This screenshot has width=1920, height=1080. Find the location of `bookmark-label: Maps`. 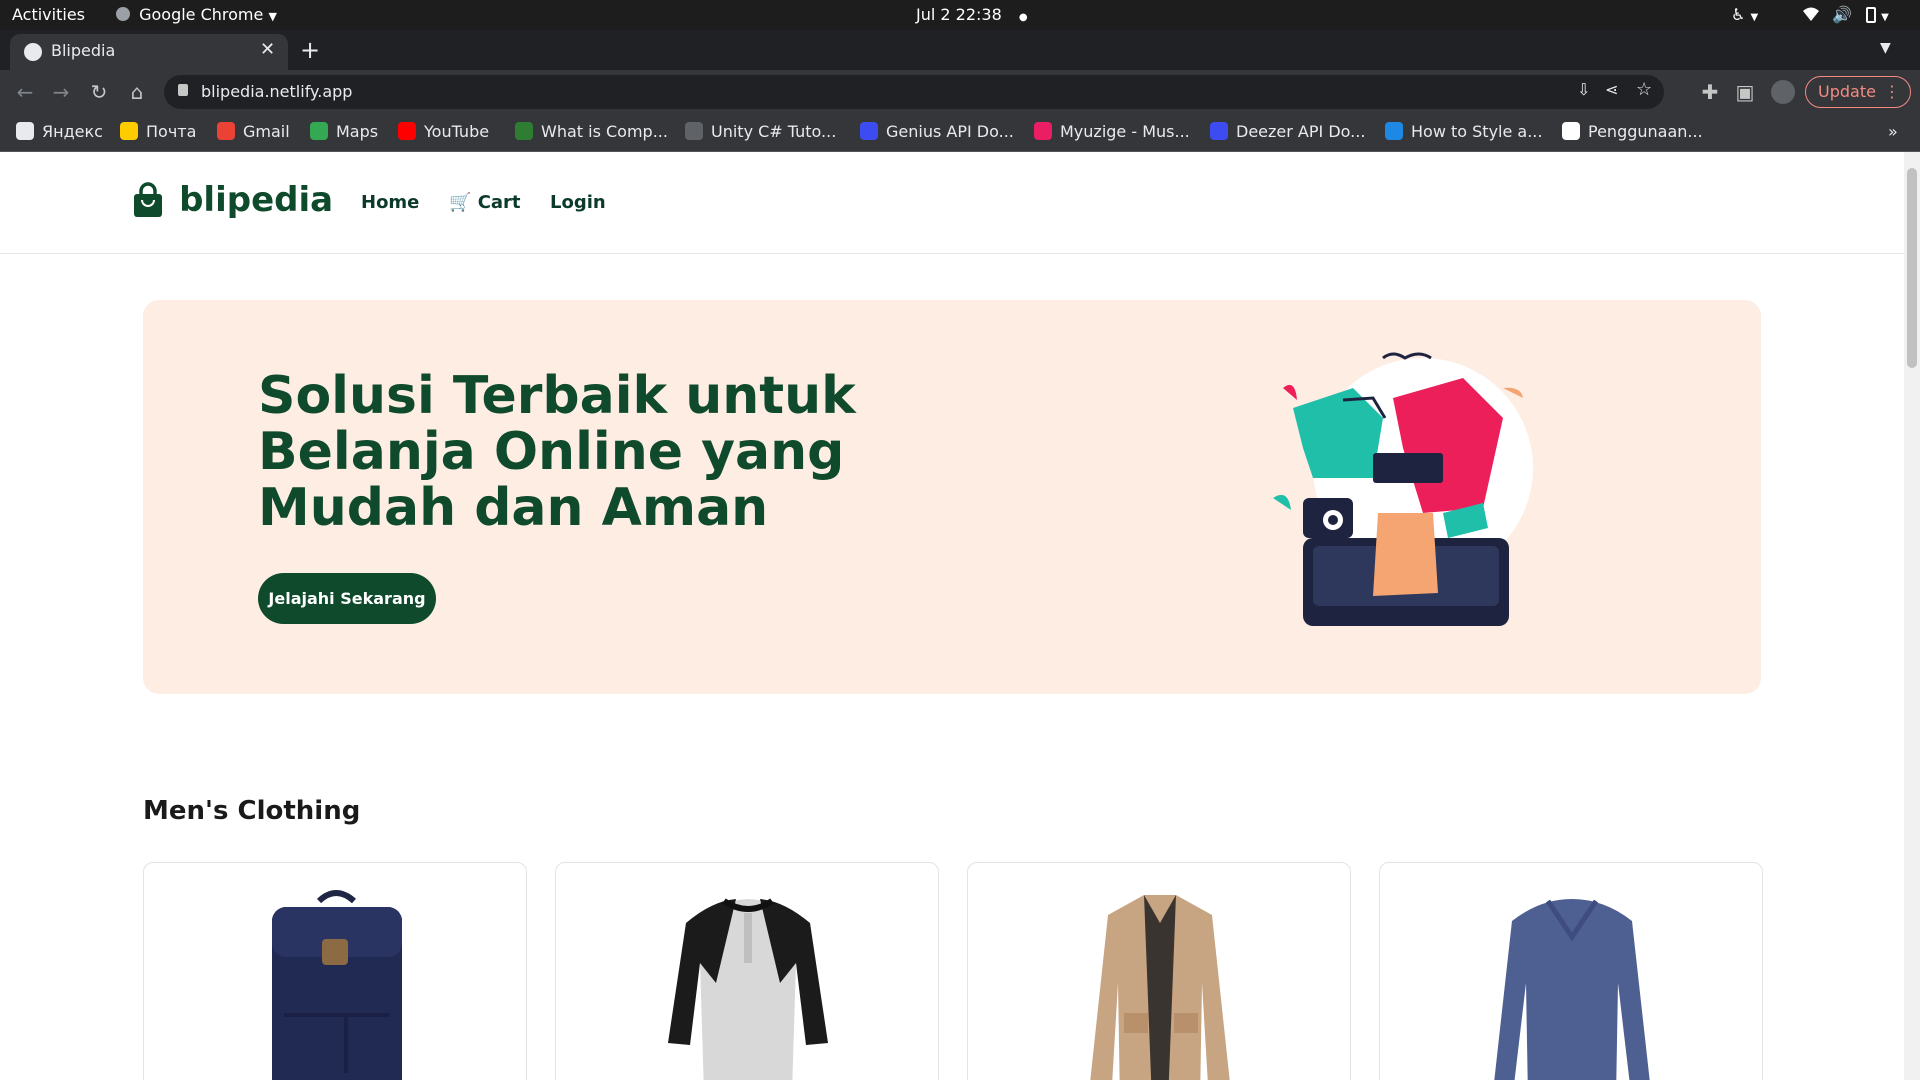

bookmark-label: Maps is located at coordinates (357, 131).